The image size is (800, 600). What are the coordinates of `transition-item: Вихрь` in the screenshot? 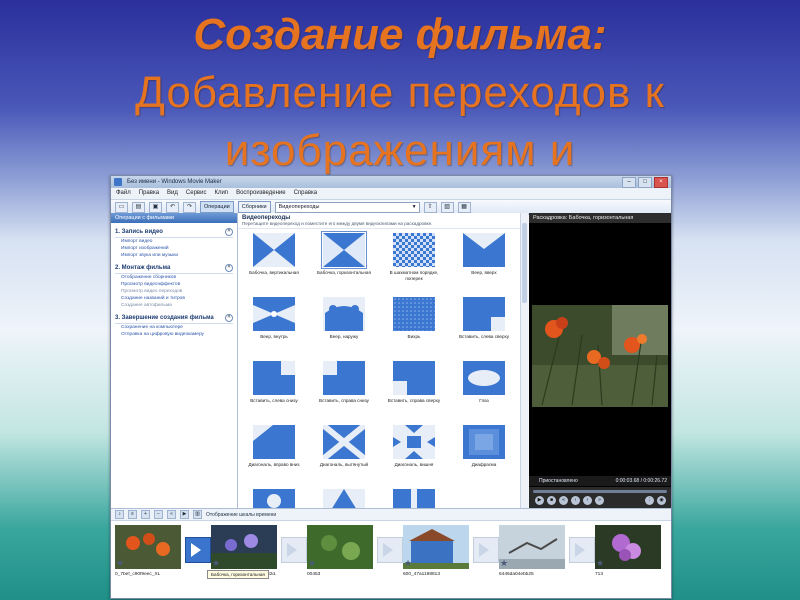 It's located at (414, 329).